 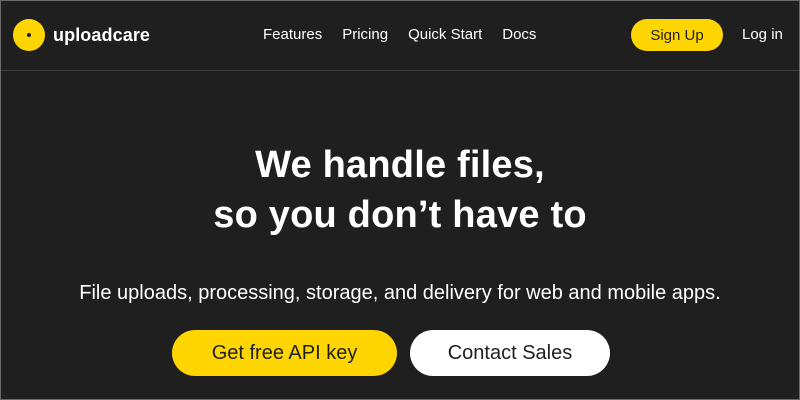 I want to click on nav-link-docs: Docs, so click(x=519, y=35).